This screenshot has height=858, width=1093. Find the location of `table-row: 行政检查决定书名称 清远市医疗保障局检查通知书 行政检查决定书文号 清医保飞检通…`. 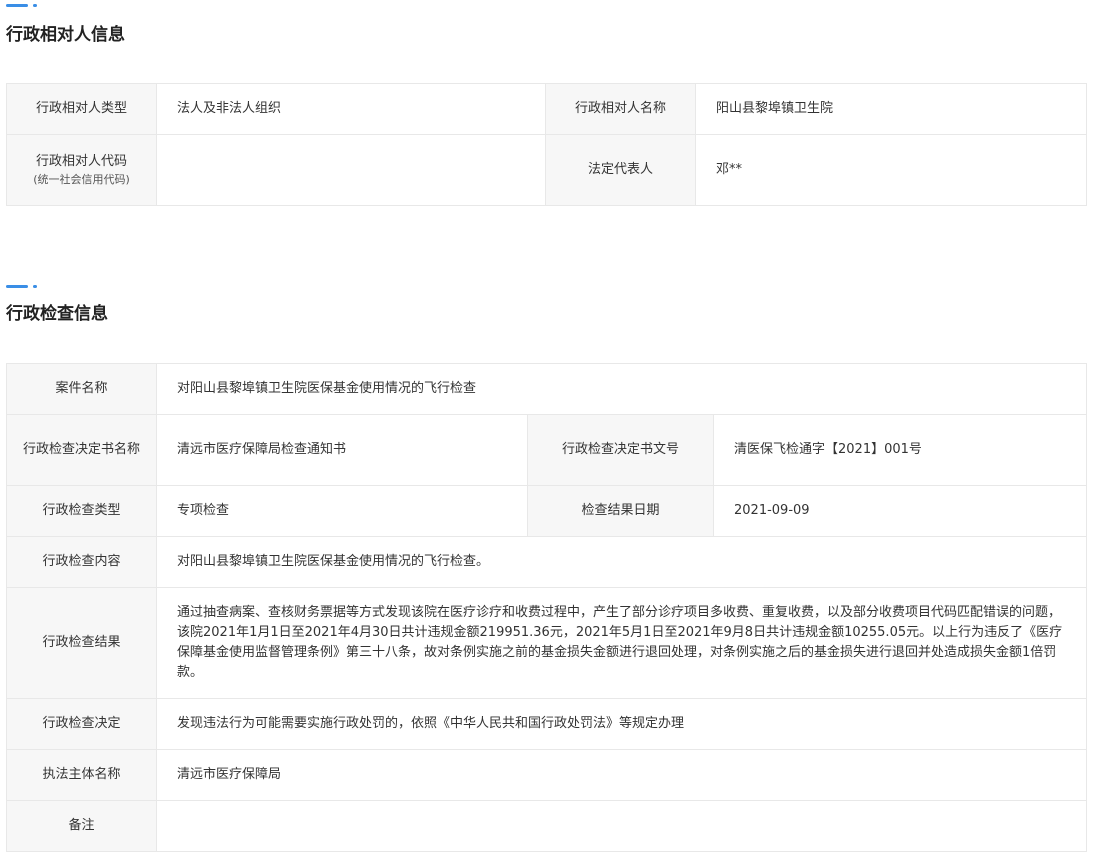

table-row: 行政检查决定书名称 清远市医疗保障局检查通知书 行政检查决定书文号 清医保飞检通… is located at coordinates (547, 450).